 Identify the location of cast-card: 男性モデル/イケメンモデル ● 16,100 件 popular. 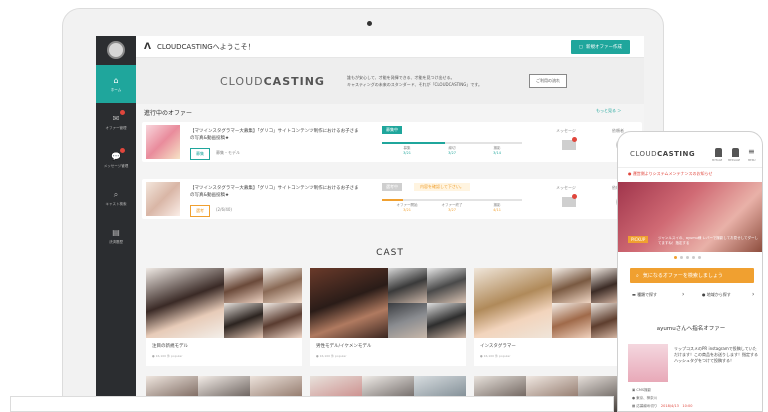
(388, 317).